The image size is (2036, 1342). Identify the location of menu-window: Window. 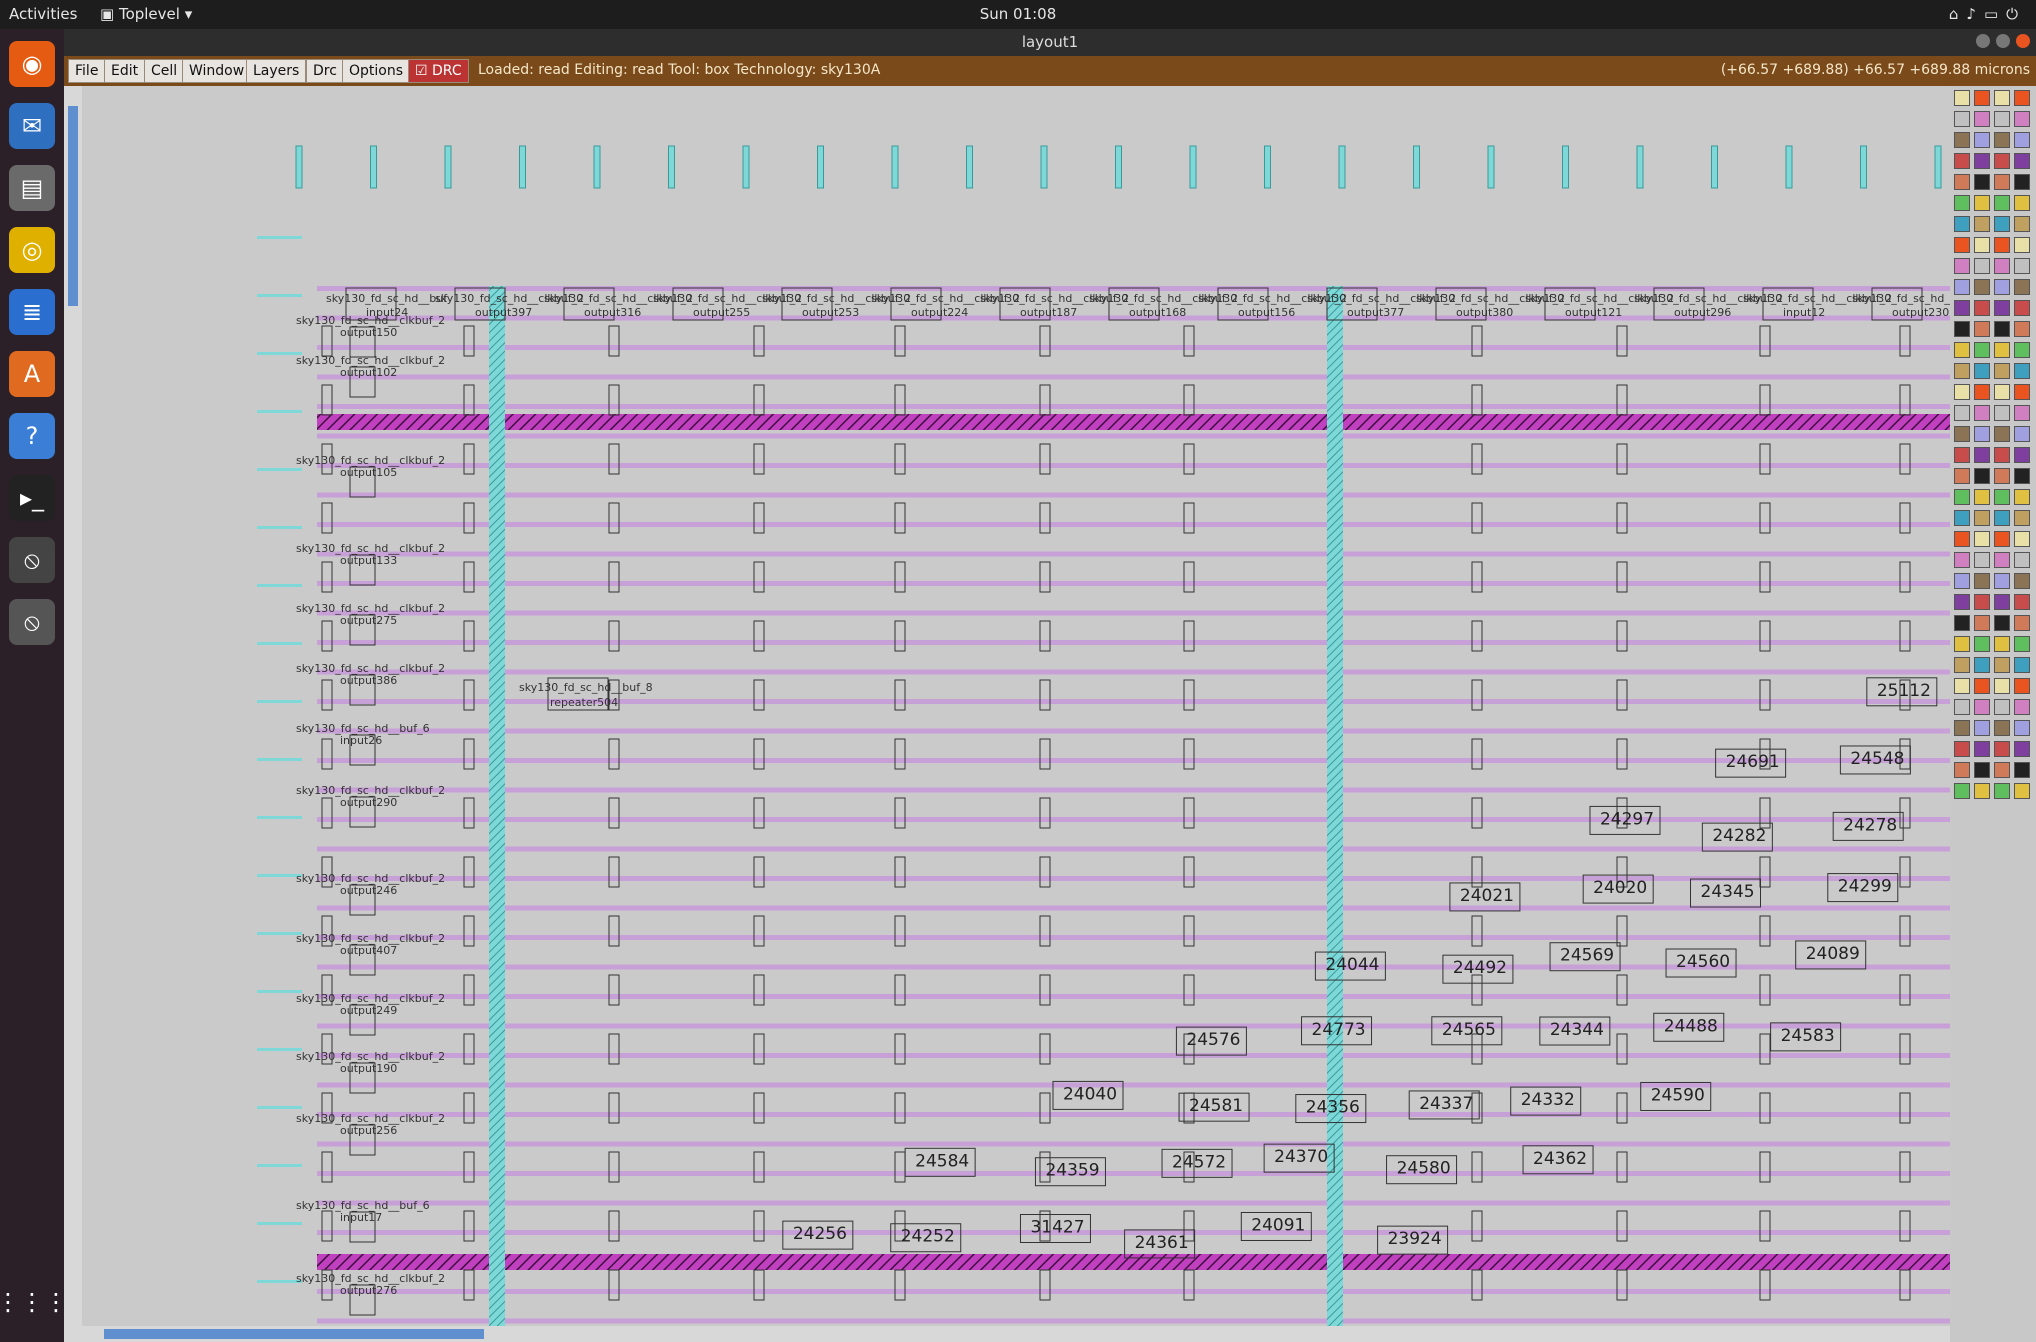
(217, 71).